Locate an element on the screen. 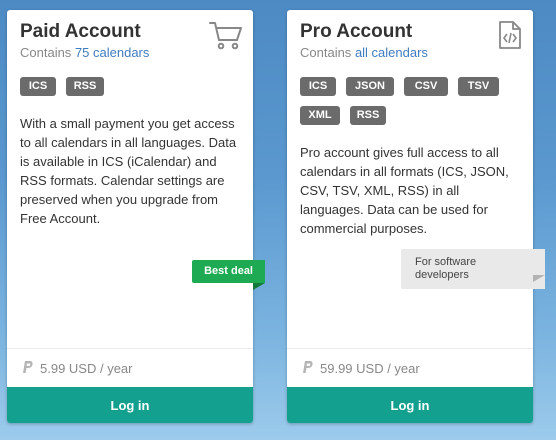 This screenshot has width=556, height=440. calendars-link: all calendars is located at coordinates (391, 52).